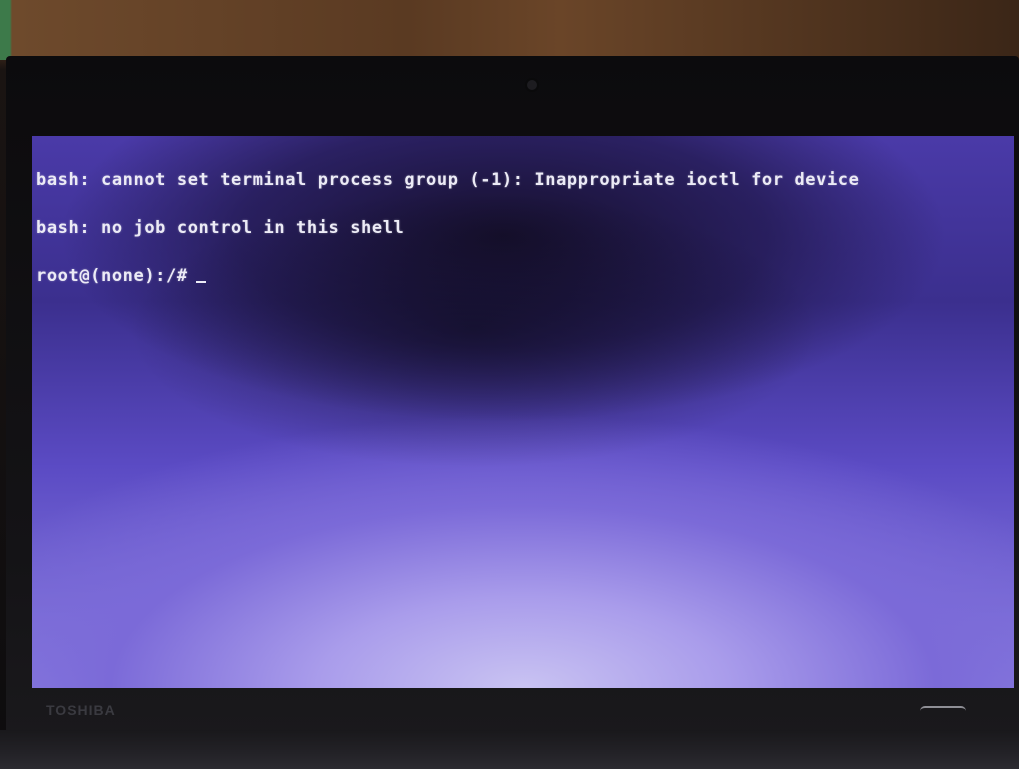 The width and height of the screenshot is (1019, 769). What do you see at coordinates (200, 282) in the screenshot?
I see `text-cursor-icon` at bounding box center [200, 282].